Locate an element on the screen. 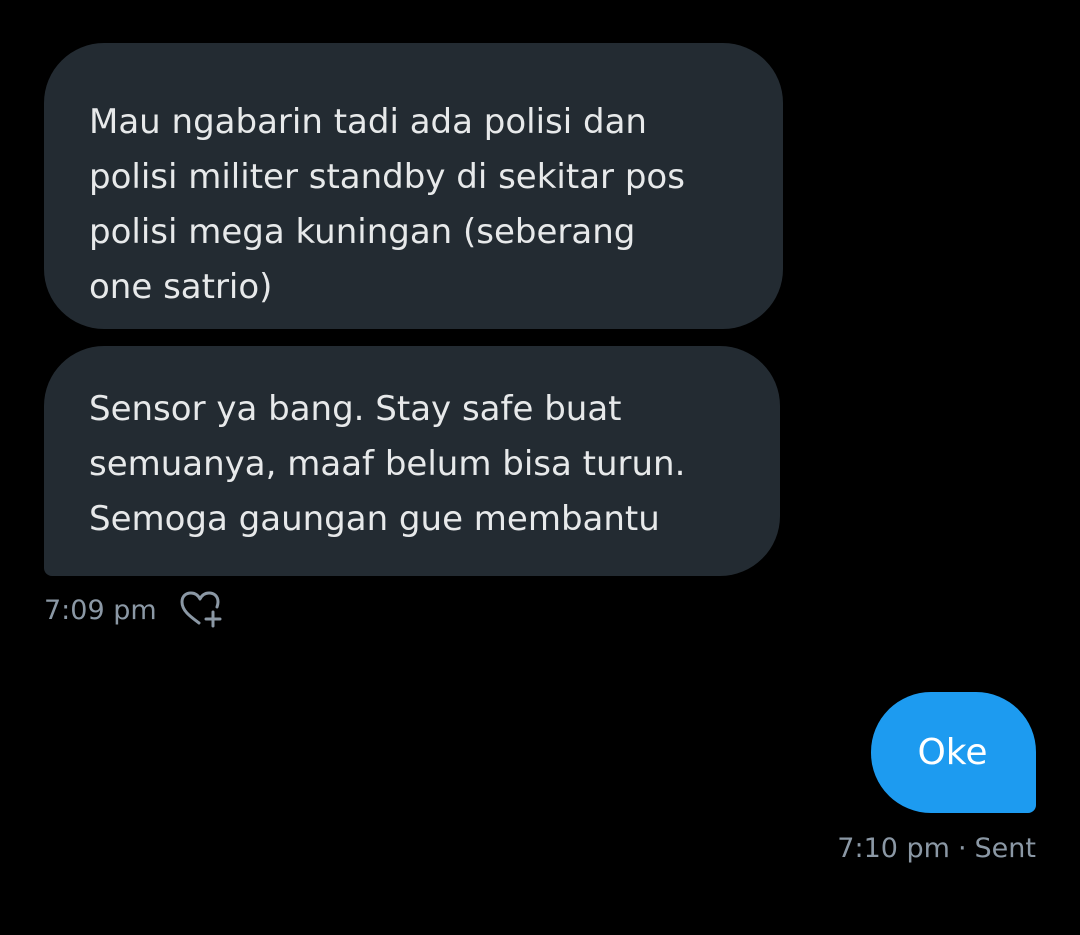 The width and height of the screenshot is (1080, 935). sent-message-bubble: Oke is located at coordinates (953, 752).